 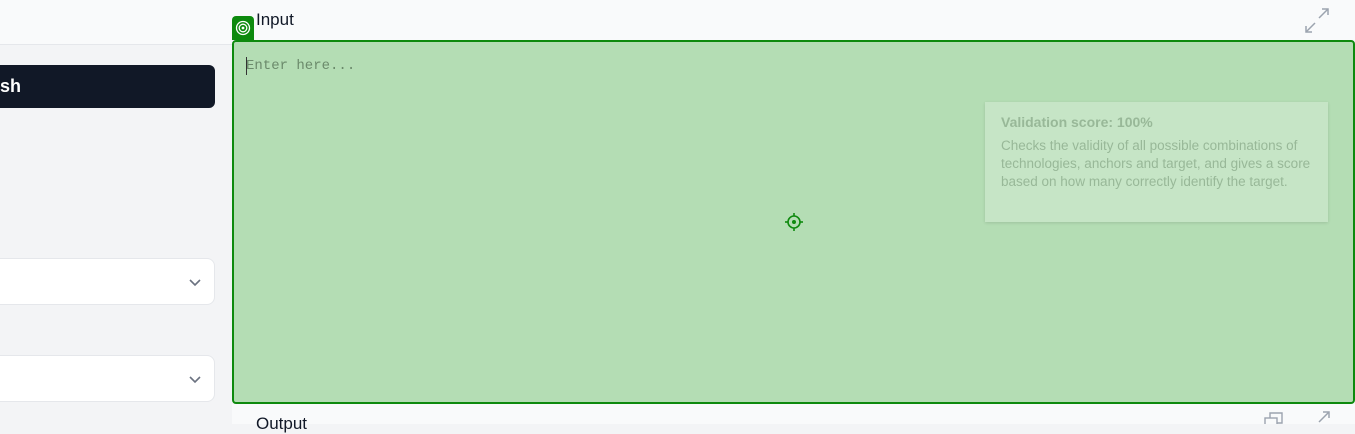 I want to click on target-icon, so click(x=243, y=28).